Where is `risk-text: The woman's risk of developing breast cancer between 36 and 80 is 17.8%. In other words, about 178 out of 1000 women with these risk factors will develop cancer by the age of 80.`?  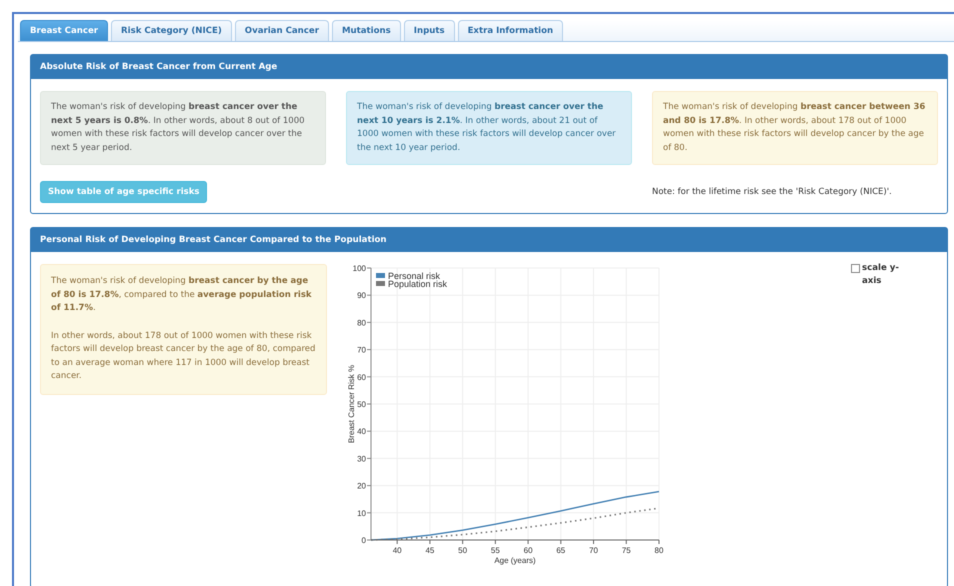 risk-text: The woman's risk of developing breast cancer between 36 and 80 is 17.8%. In other words, about 178 out of 1000 women with these risk factors will develop cancer by the age of 80. is located at coordinates (794, 127).